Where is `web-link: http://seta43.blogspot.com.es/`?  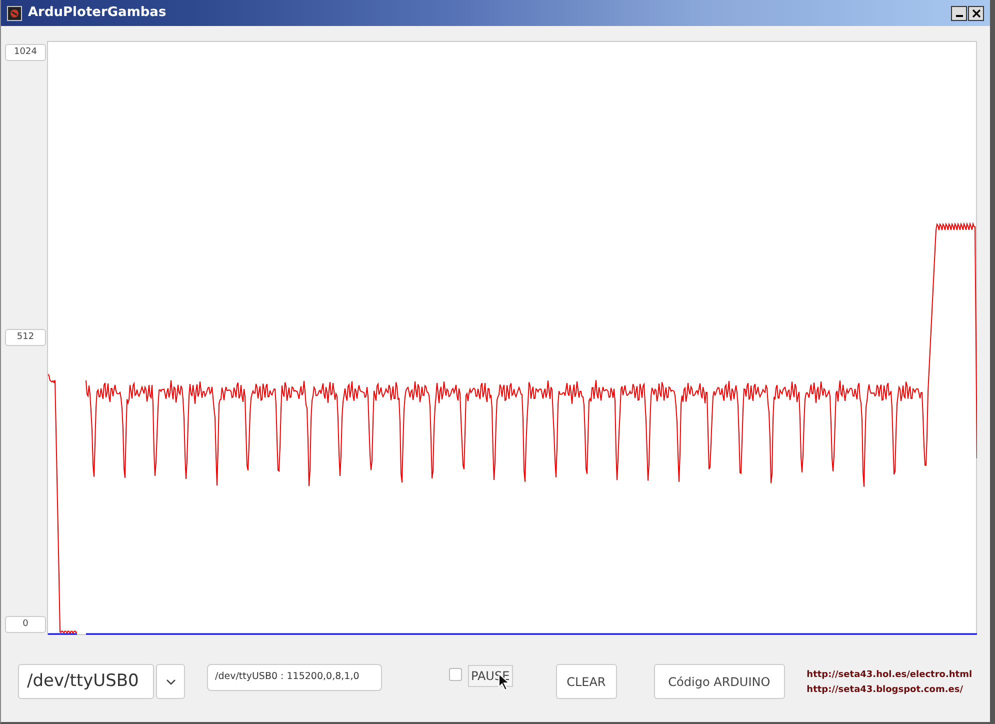 web-link: http://seta43.blogspot.com.es/ is located at coordinates (889, 690).